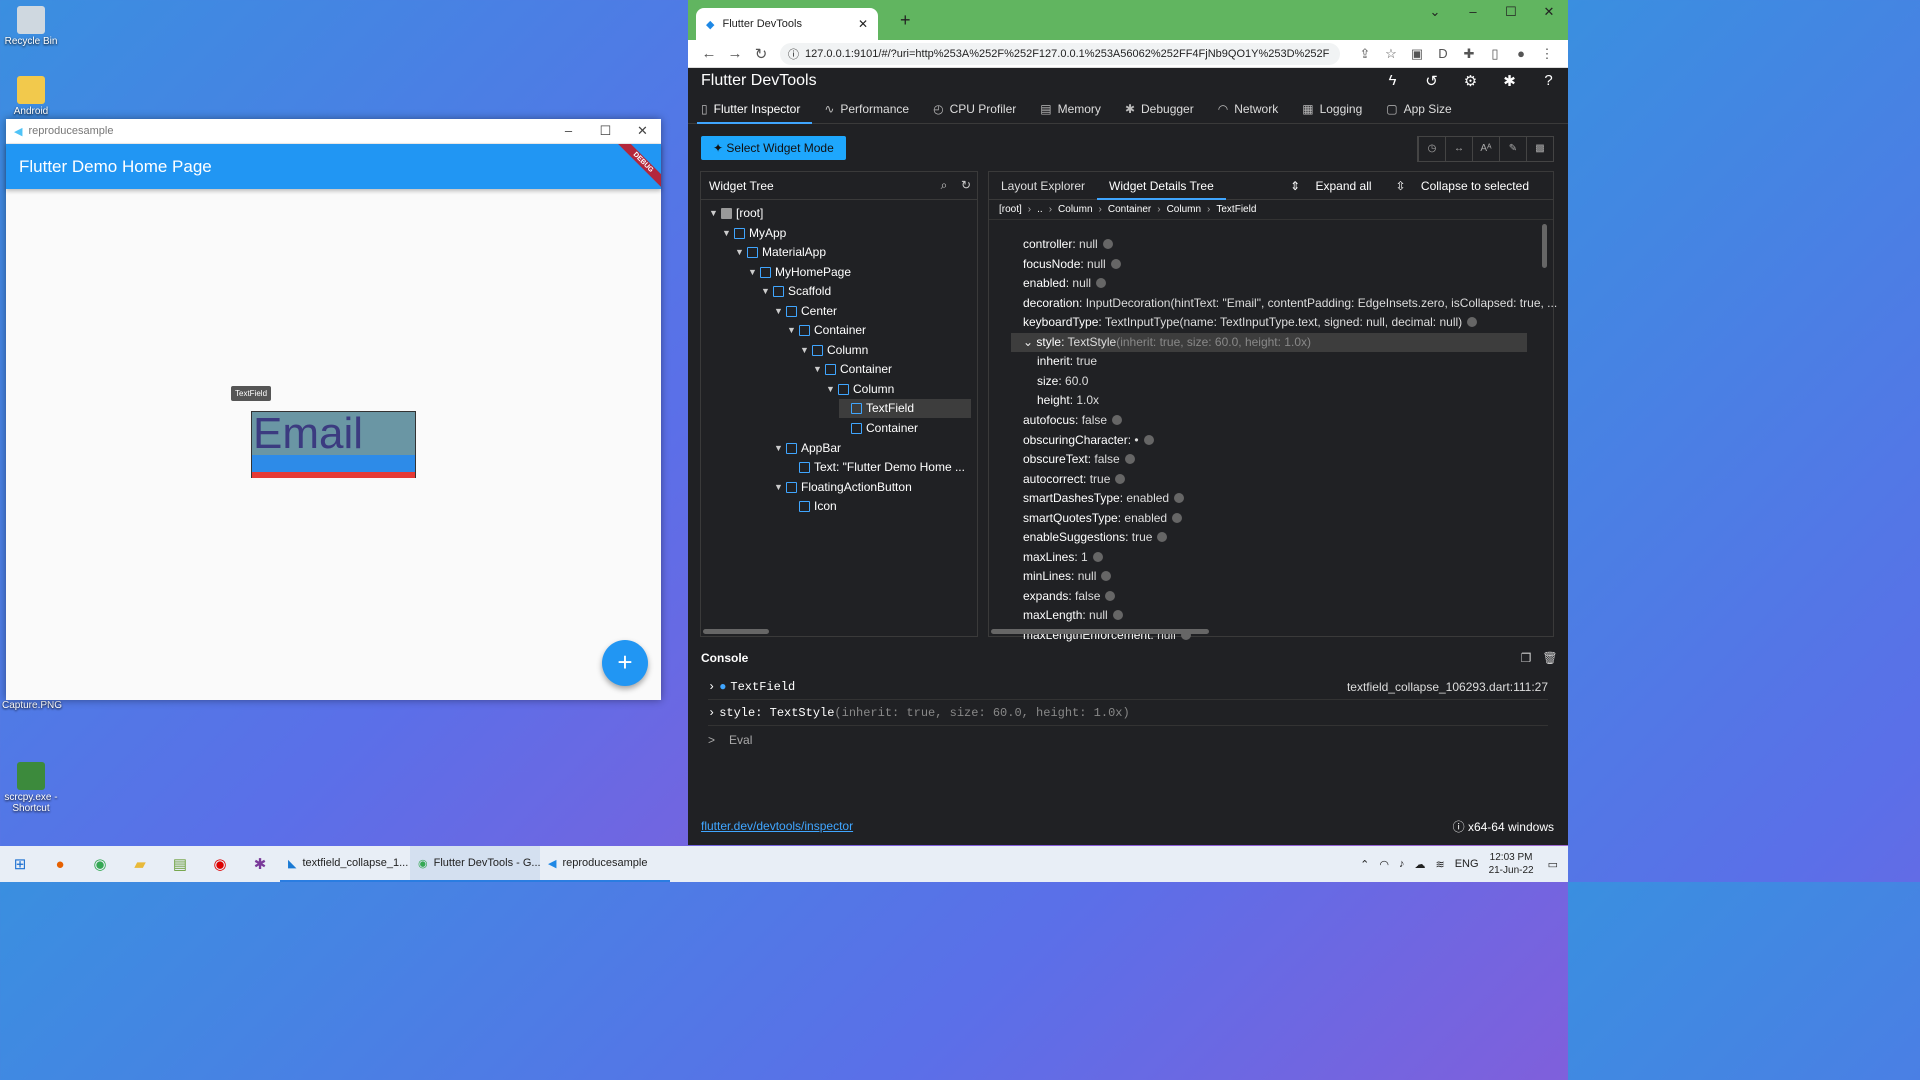 This screenshot has height=1080, width=1920. I want to click on profile-avatar-icon: ●, so click(1521, 54).